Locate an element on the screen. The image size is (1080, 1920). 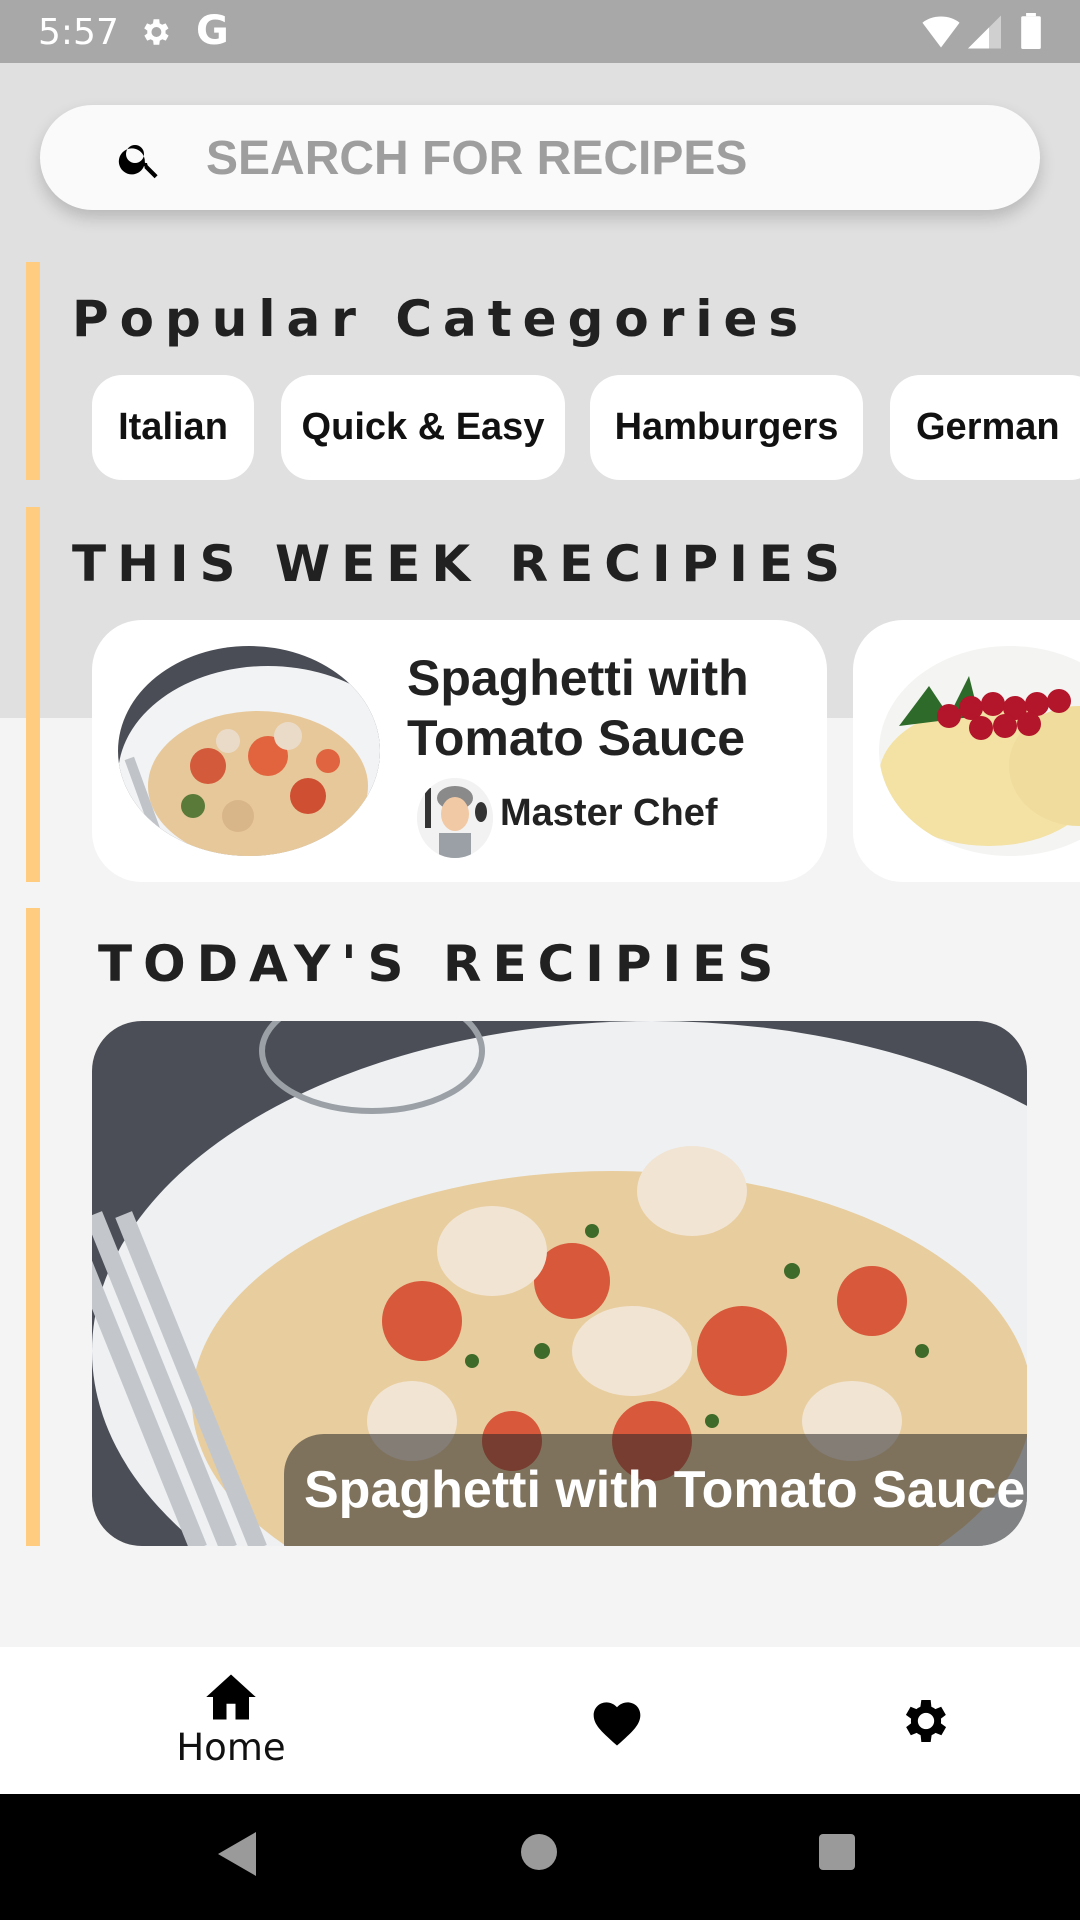
this-week-title: THIS WEEK RECIPIES is located at coordinates (461, 564).